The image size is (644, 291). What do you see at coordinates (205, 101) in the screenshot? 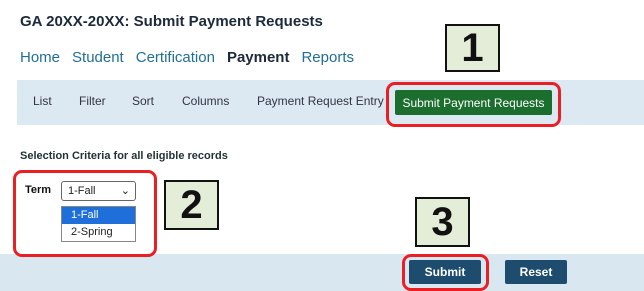
I see `toolbar-columns: Columns` at bounding box center [205, 101].